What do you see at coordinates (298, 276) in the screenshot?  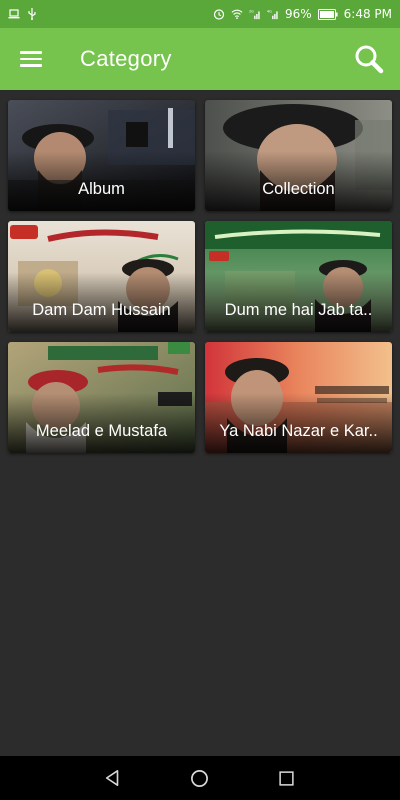 I see `category-card: Dum me hai Jab ta..` at bounding box center [298, 276].